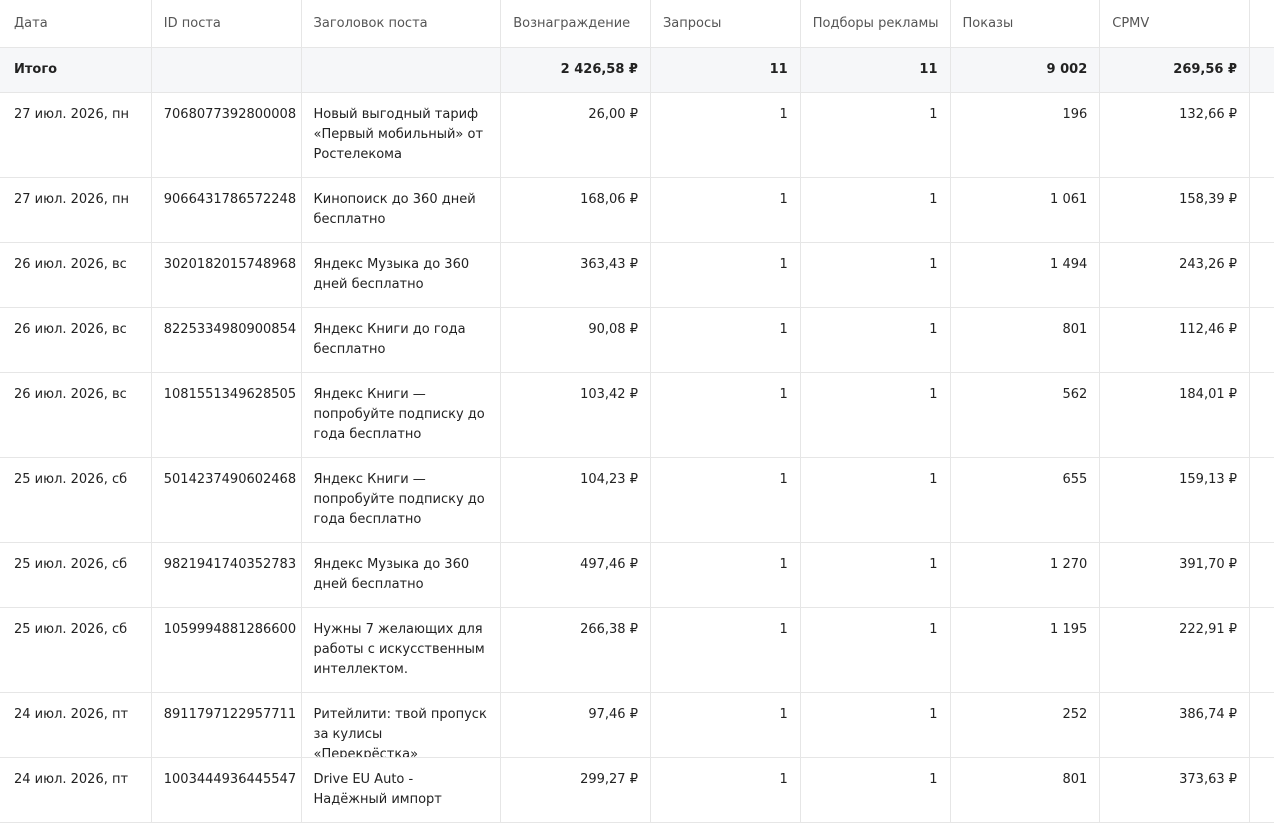 The image size is (1274, 827). Describe the element at coordinates (1026, 275) in the screenshot. I see `row-impressions: 1 494` at that location.